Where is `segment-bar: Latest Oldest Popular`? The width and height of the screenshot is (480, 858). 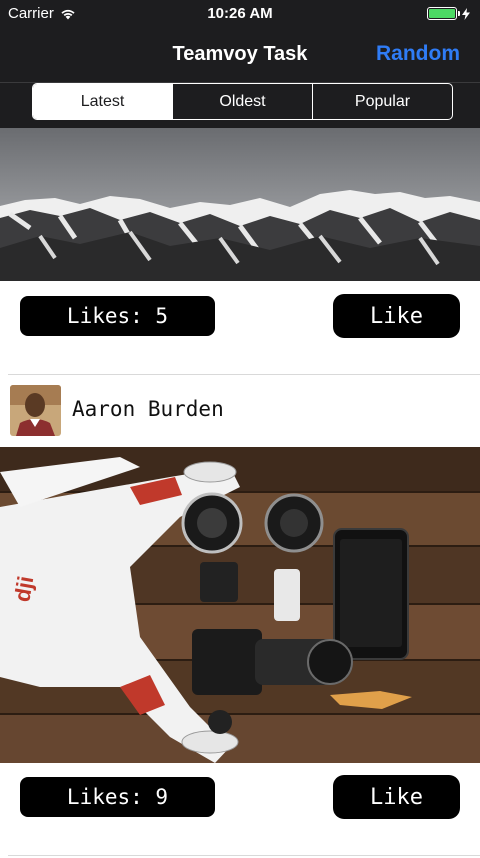 segment-bar: Latest Oldest Popular is located at coordinates (240, 105).